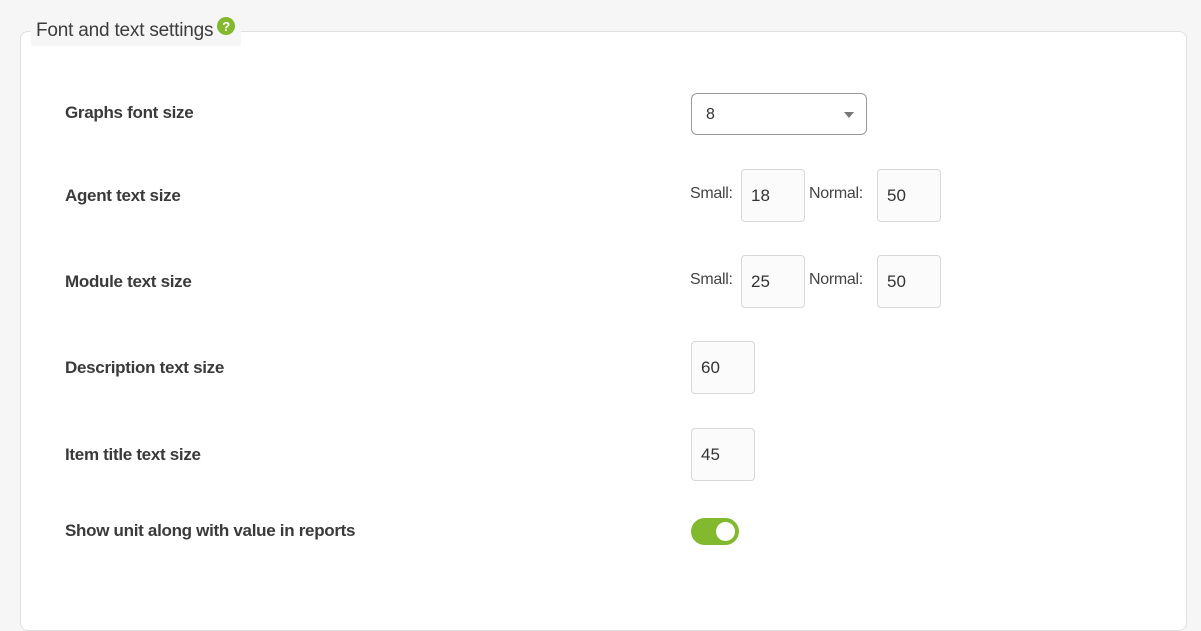 This screenshot has height=631, width=1201. Describe the element at coordinates (779, 114) in the screenshot. I see `graphs-font-size-select: 8` at that location.